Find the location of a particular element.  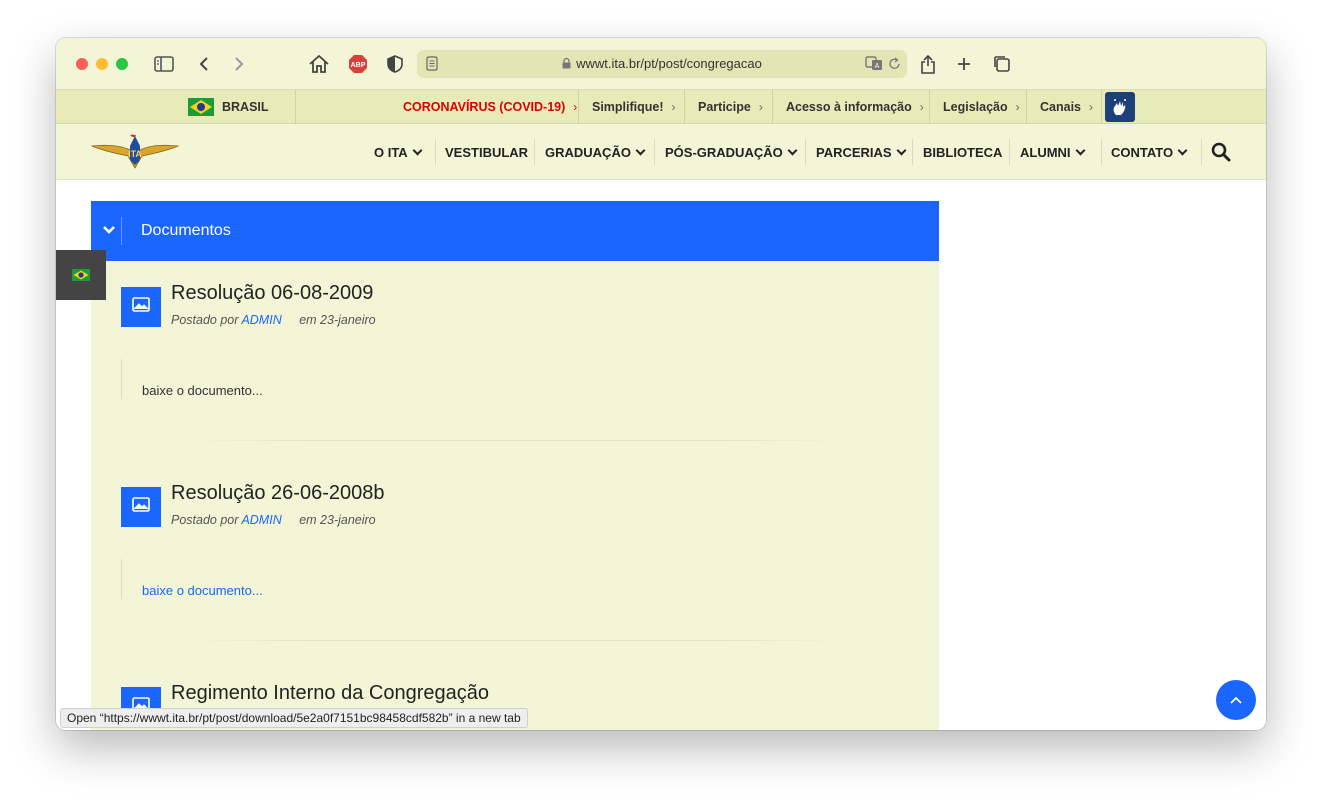

home-icon is located at coordinates (319, 64).